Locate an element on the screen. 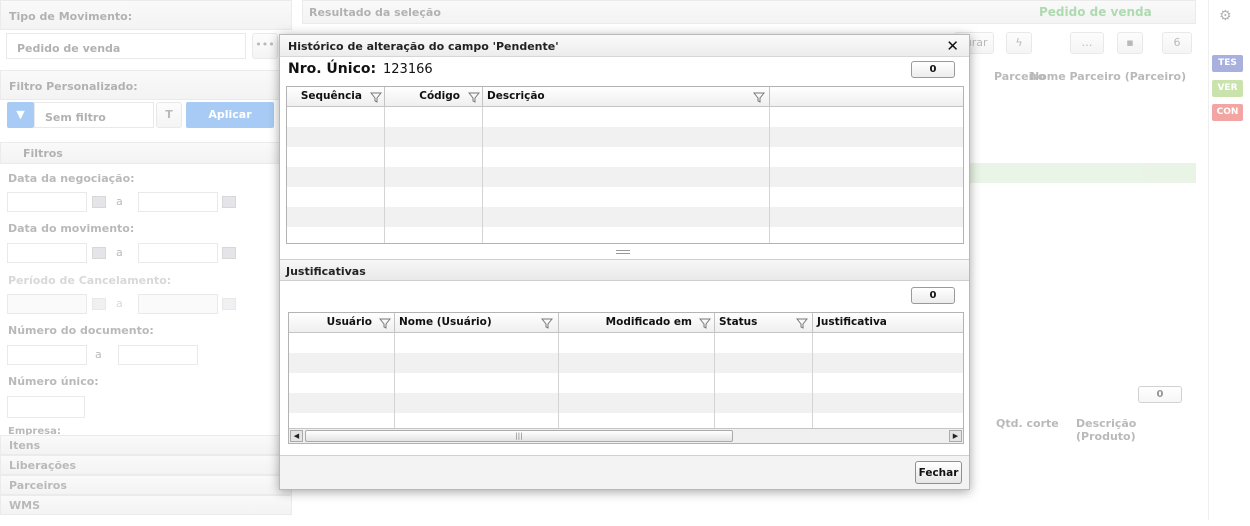 This screenshot has height=526, width=1250. close-icon: ✕ is located at coordinates (952, 46).